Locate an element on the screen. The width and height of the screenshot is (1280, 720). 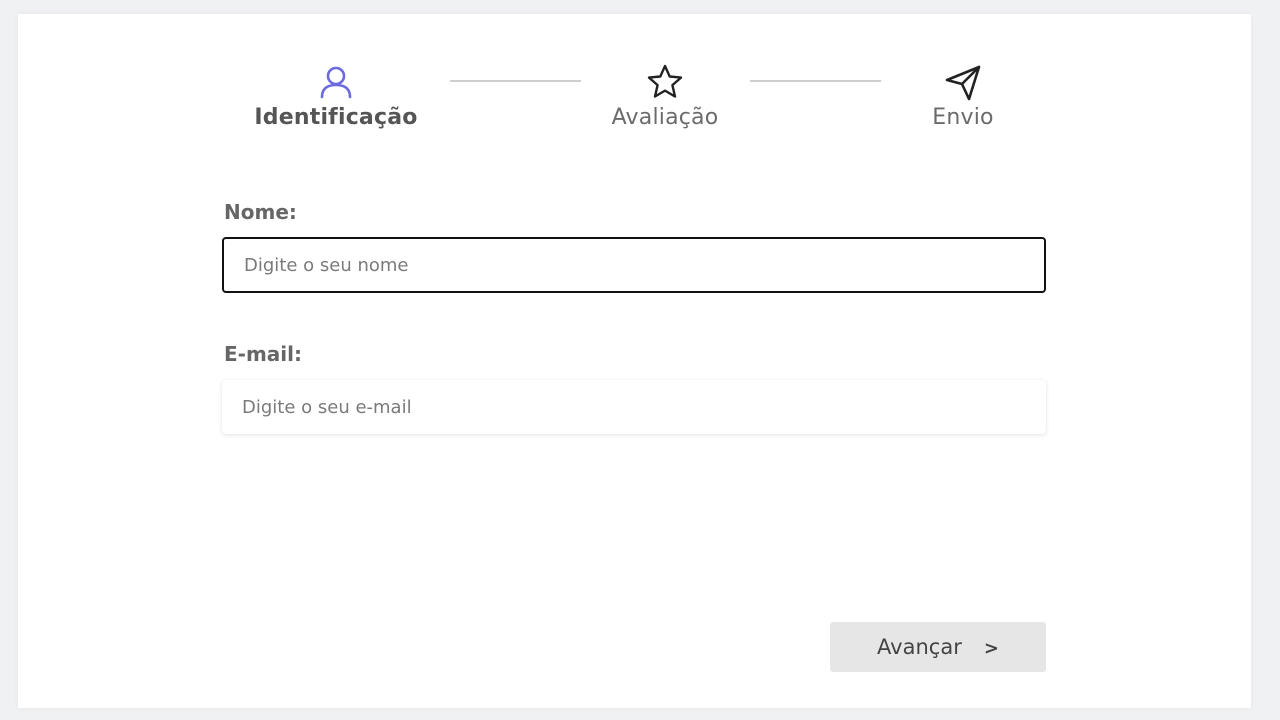
next-button: Avançar > is located at coordinates (938, 647).